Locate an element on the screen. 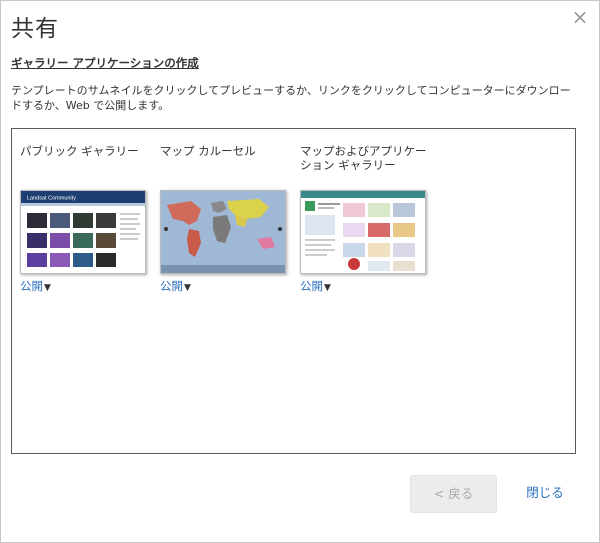 The width and height of the screenshot is (600, 543). template-public-gallery: パブリック ギャラリー Landsat Community 公開▼ is located at coordinates (85, 218).